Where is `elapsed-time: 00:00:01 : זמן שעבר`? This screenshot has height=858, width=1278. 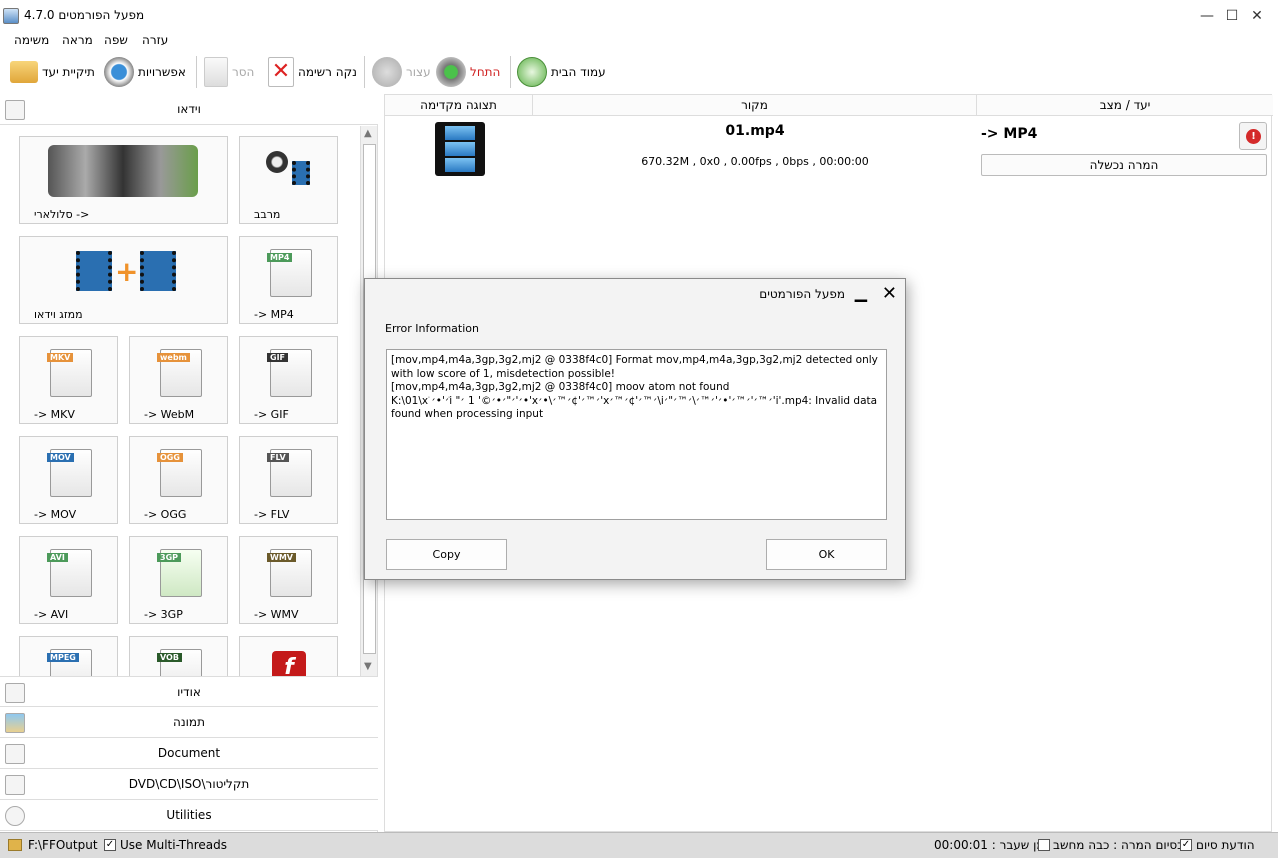 elapsed-time: 00:00:01 : זמן שעבר is located at coordinates (991, 845).